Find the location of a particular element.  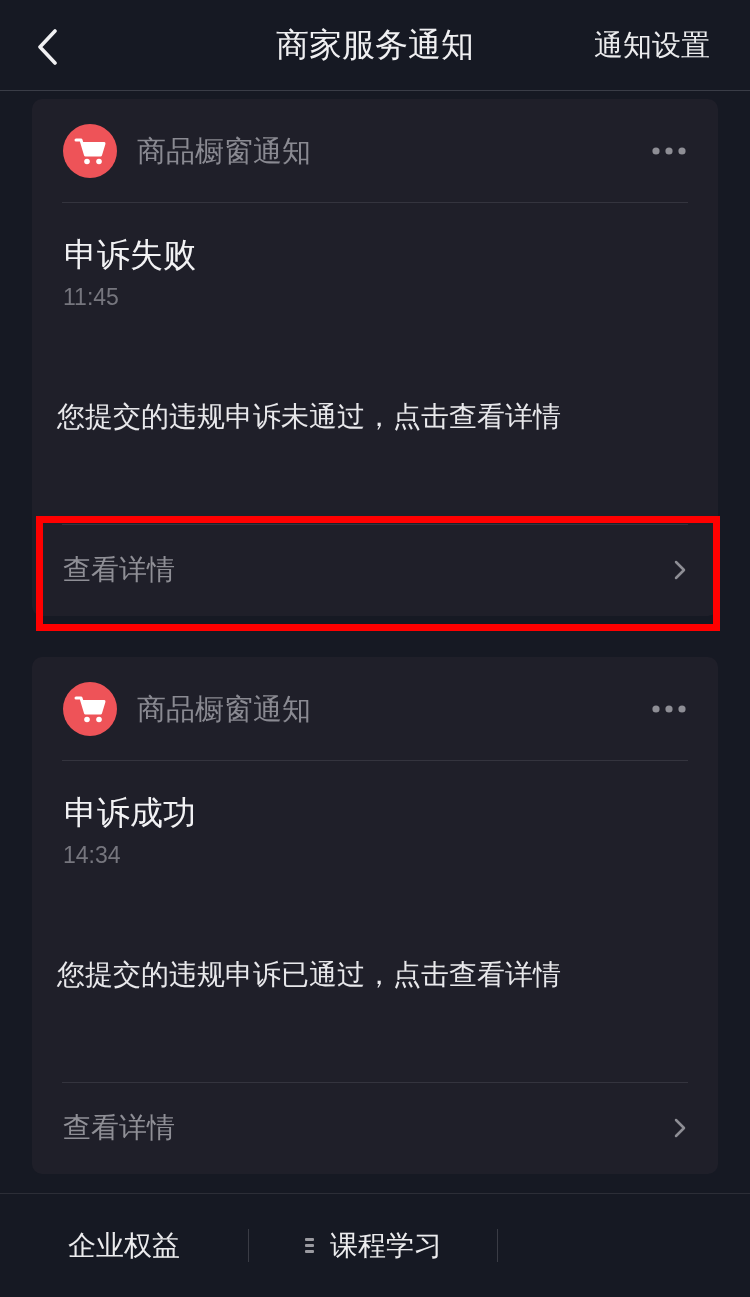

notification-title: 申诉成功 is located at coordinates (130, 813).